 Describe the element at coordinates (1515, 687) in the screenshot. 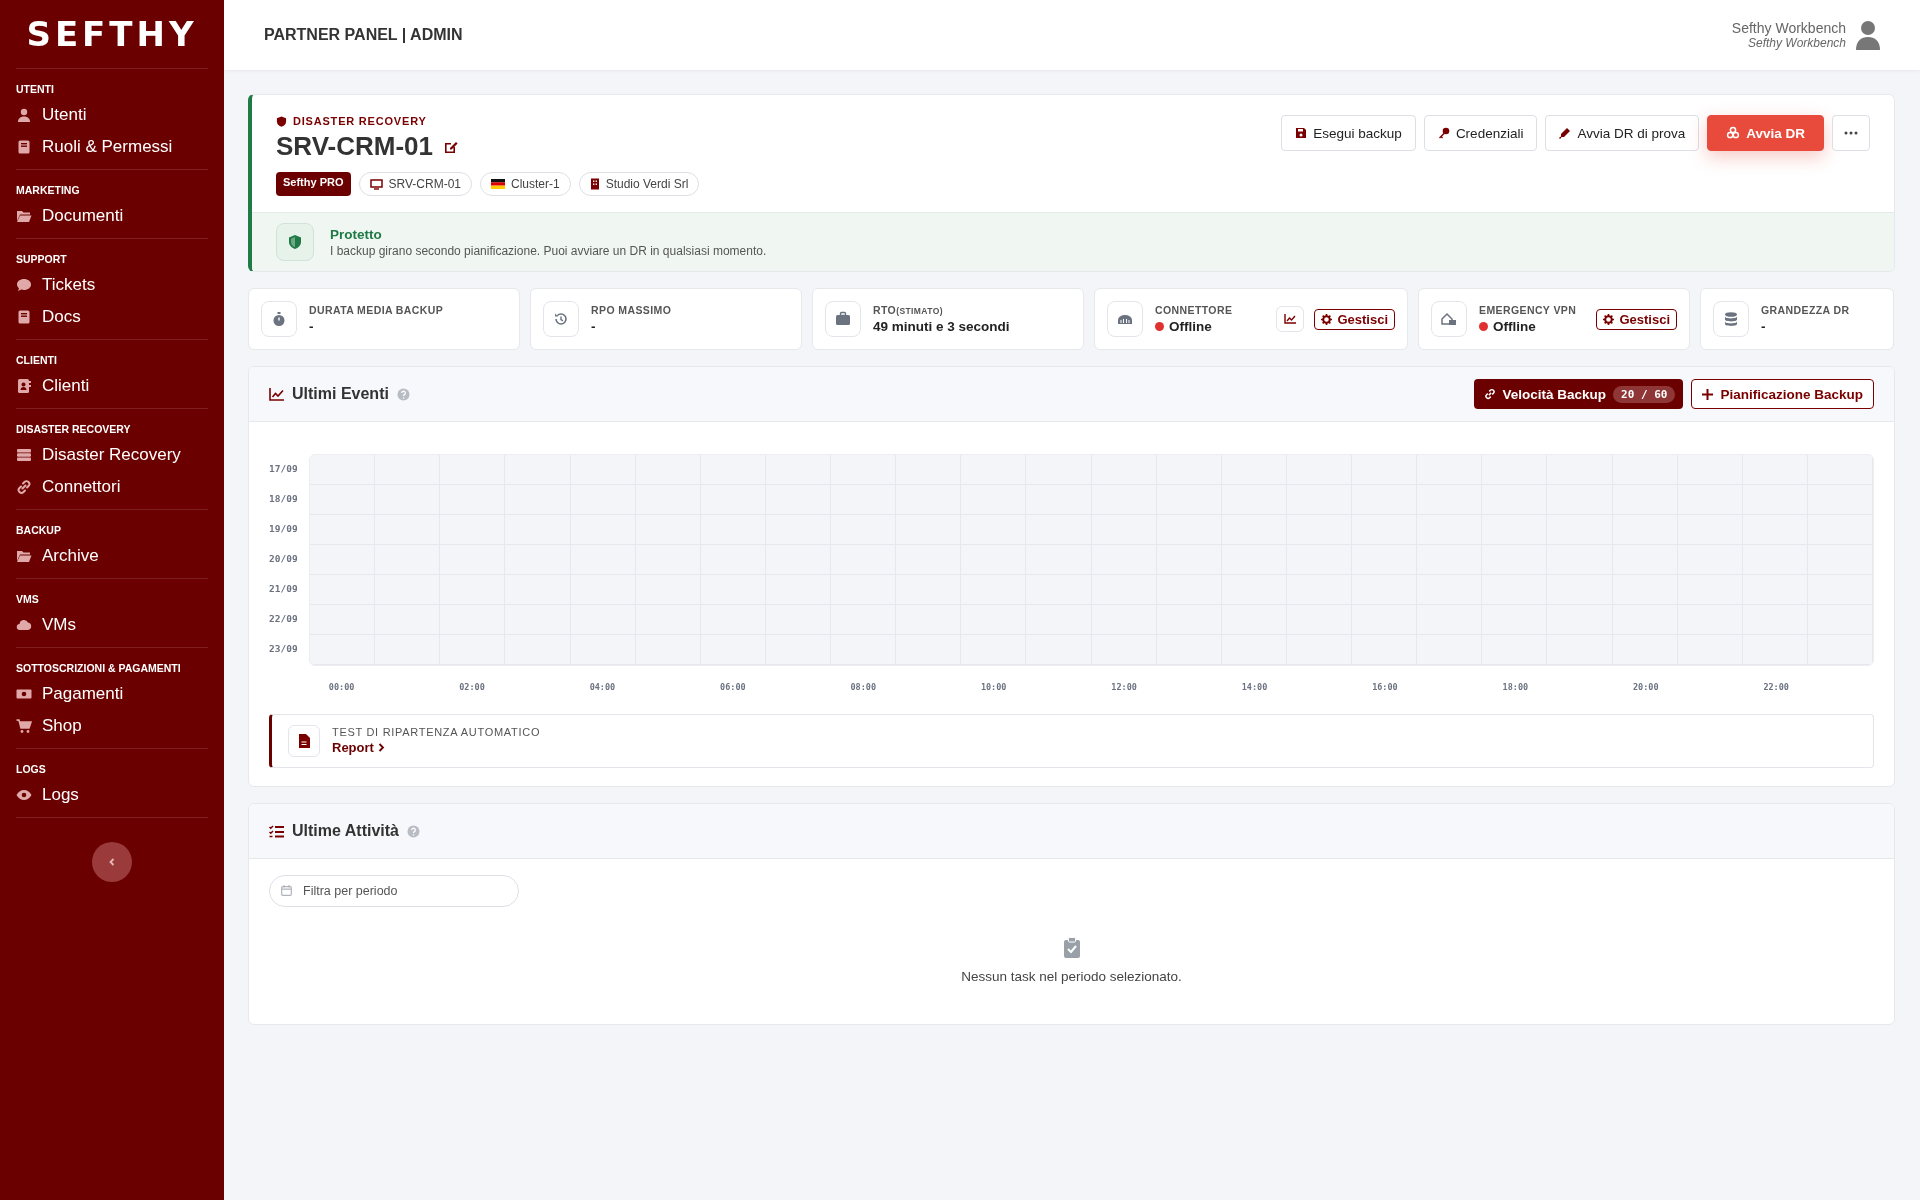

I see `hour-label: 18:00` at that location.